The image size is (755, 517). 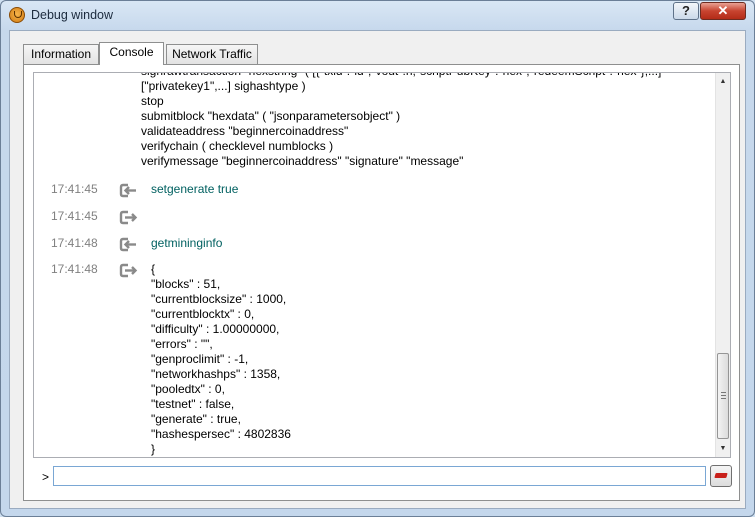 What do you see at coordinates (223, 86) in the screenshot?
I see `help-line: ["privatekey1",...] sighashtype )` at bounding box center [223, 86].